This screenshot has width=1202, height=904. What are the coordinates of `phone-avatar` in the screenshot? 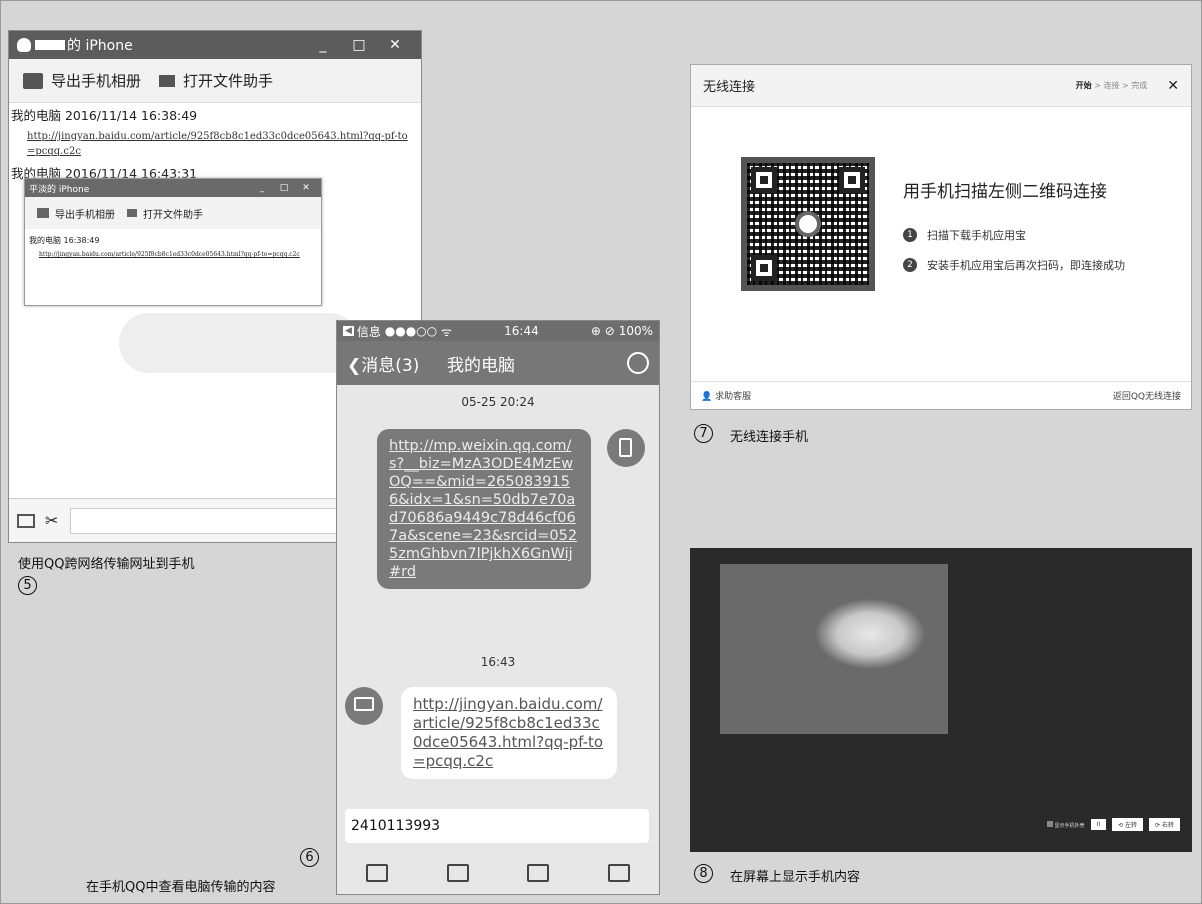 It's located at (626, 448).